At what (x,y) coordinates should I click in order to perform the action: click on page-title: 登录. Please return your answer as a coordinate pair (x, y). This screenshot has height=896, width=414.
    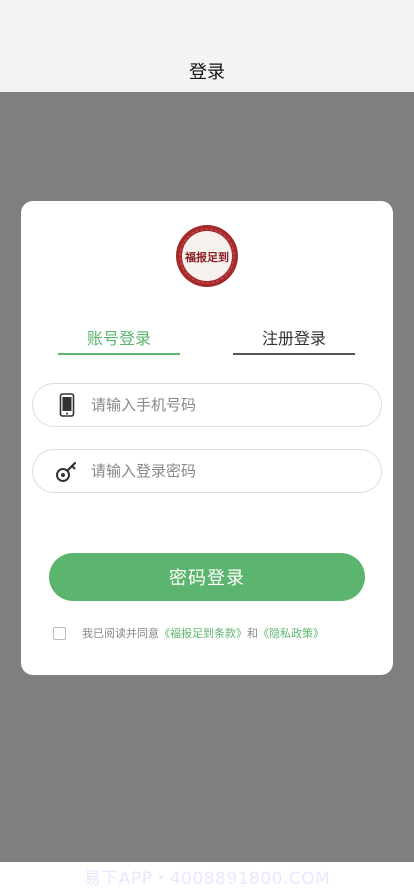
    Looking at the image, I should click on (207, 72).